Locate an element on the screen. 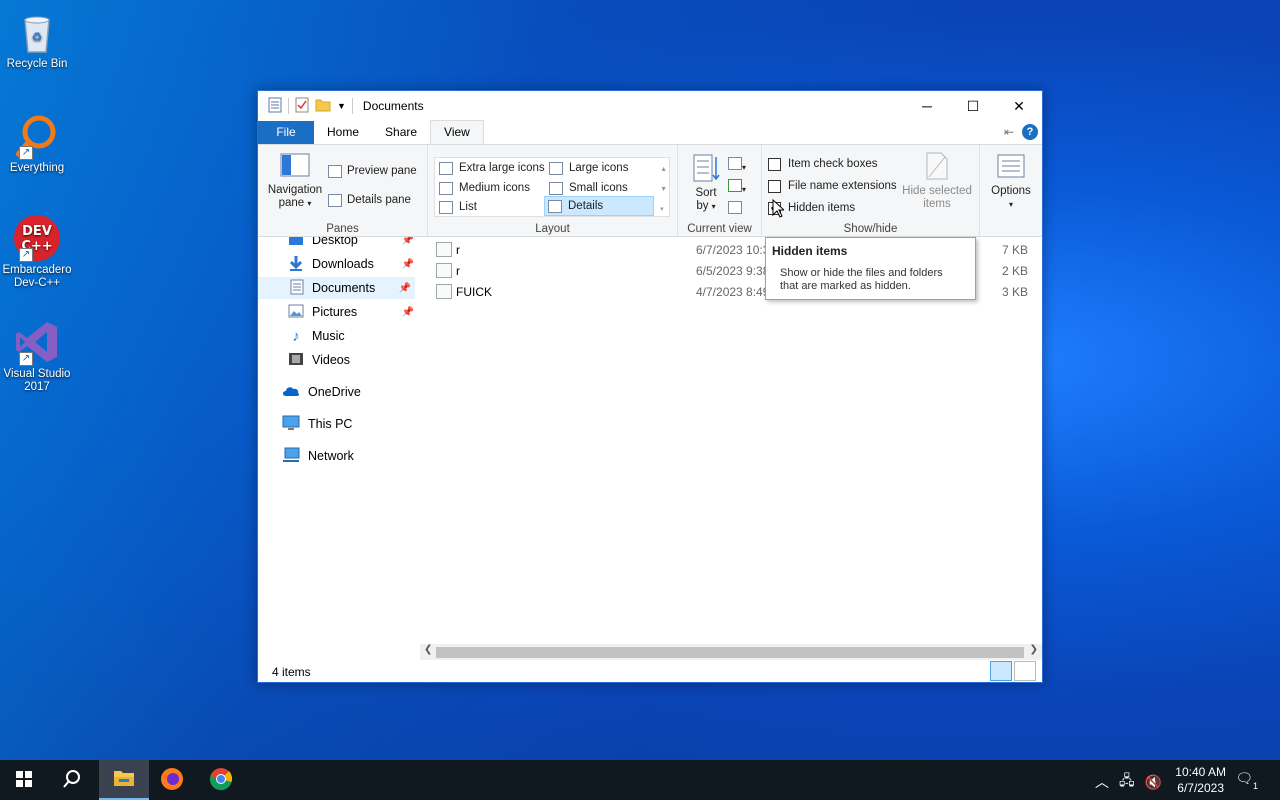  layout-large-icons: Large icons is located at coordinates (587, 168).